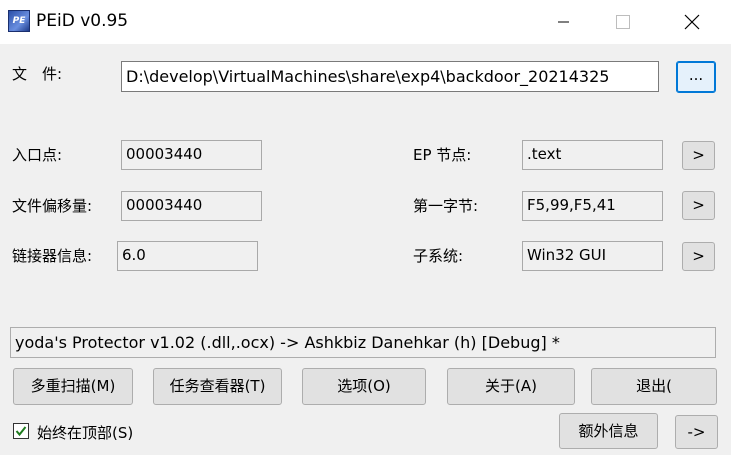  I want to click on about-button-label: 关于(A), so click(511, 386).